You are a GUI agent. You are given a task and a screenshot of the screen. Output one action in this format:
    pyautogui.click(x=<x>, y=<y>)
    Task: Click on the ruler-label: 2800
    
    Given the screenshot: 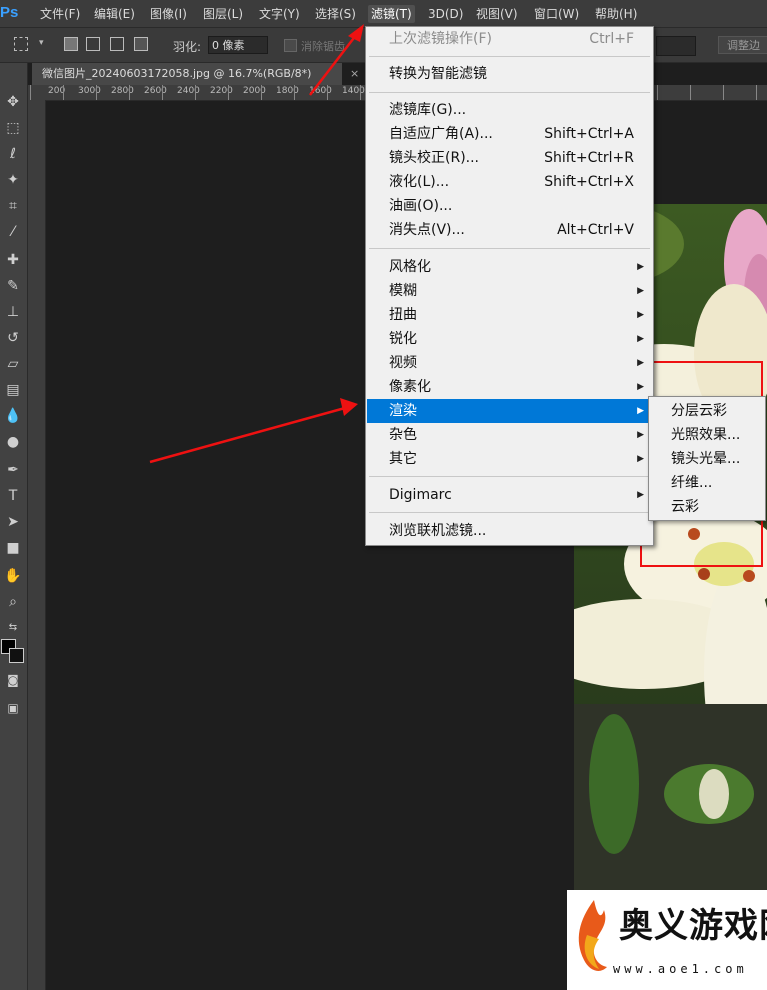 What is the action you would take?
    pyautogui.click(x=122, y=91)
    